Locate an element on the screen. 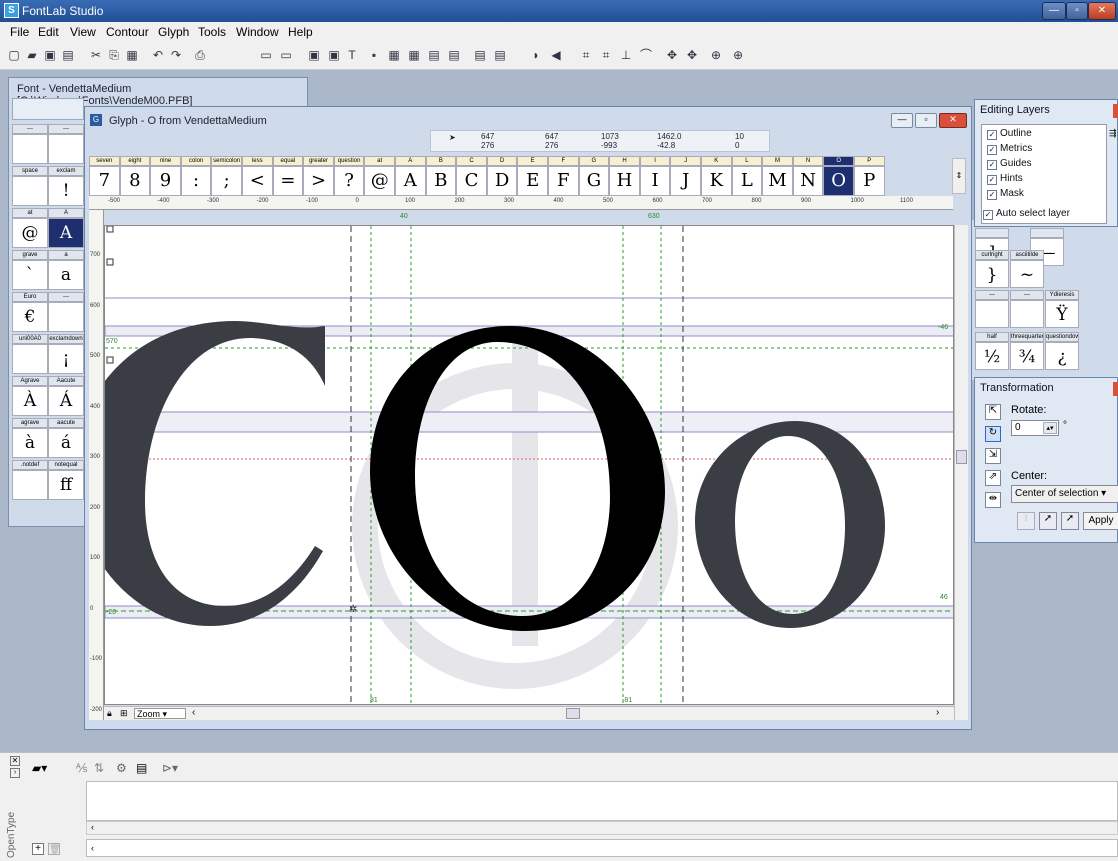 The width and height of the screenshot is (1118, 861). move-icon: ✥ is located at coordinates (672, 55).